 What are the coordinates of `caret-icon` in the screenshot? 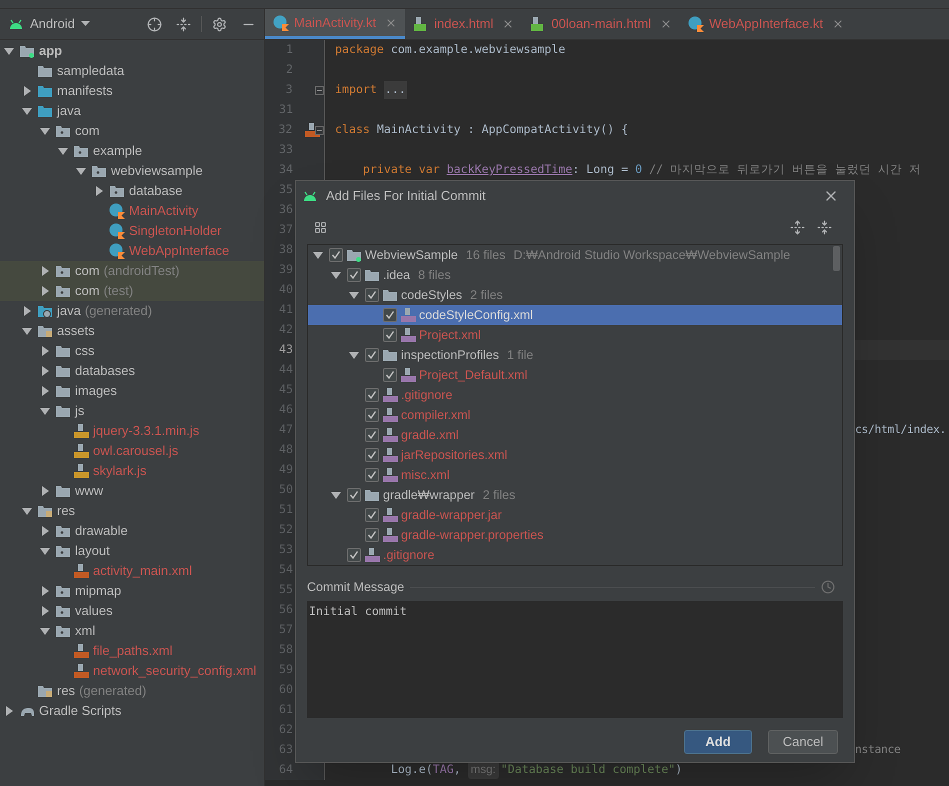 It's located at (85, 24).